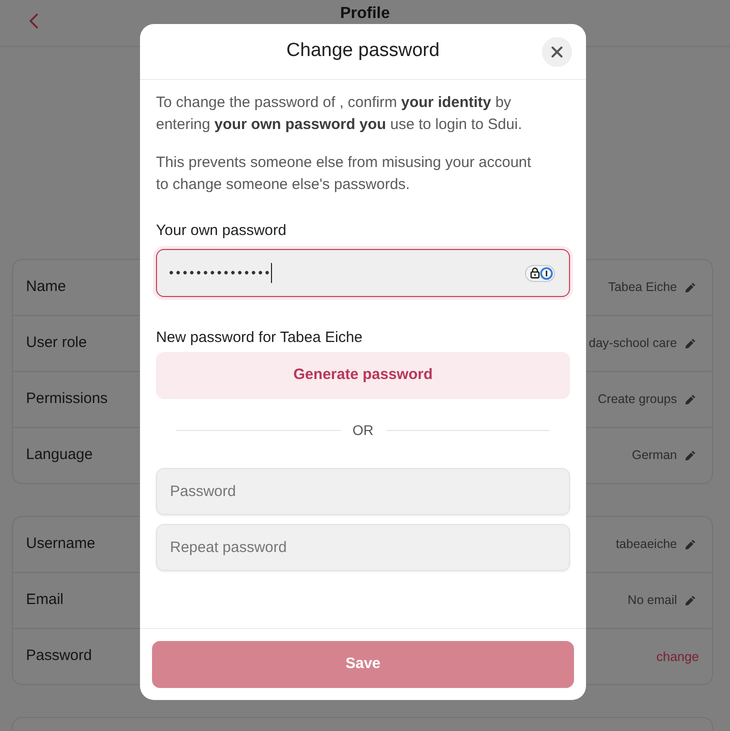 Image resolution: width=730 pixels, height=731 pixels. What do you see at coordinates (45, 600) in the screenshot?
I see `row-label: Email` at bounding box center [45, 600].